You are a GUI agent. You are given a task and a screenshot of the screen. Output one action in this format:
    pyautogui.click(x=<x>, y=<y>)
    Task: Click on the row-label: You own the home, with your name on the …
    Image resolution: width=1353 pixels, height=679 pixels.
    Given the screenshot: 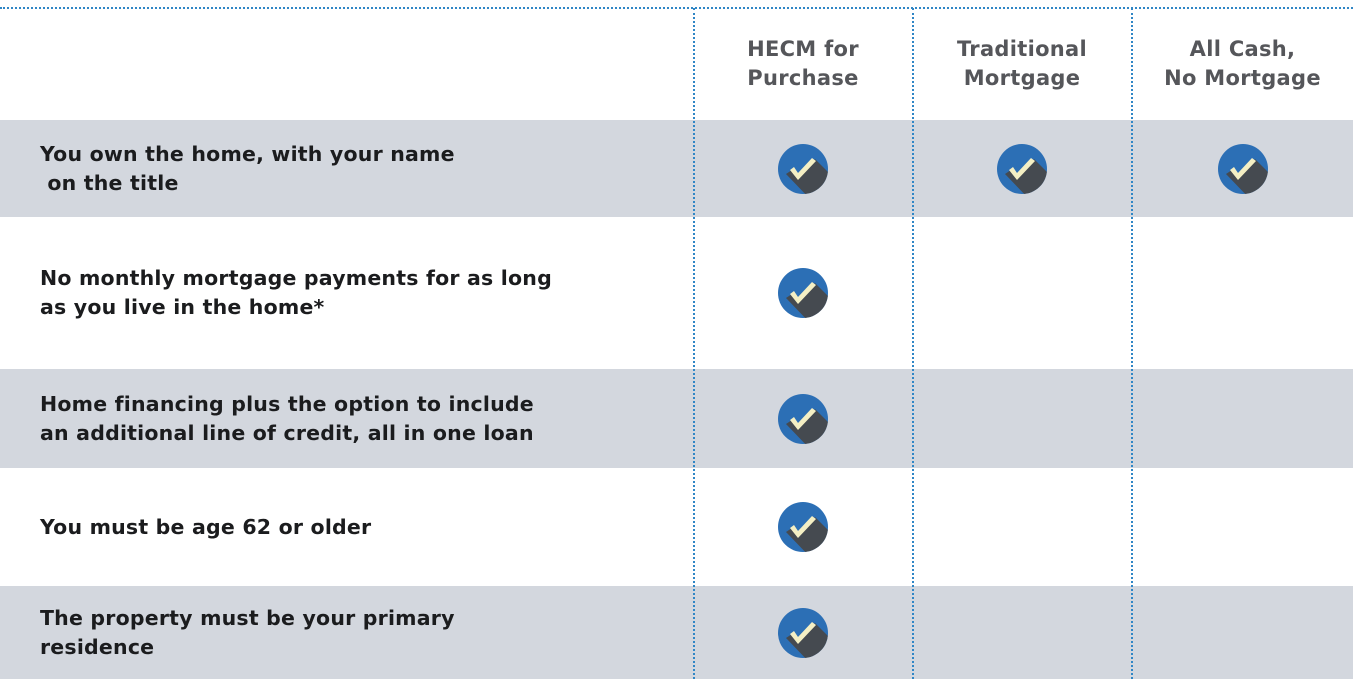 What is the action you would take?
    pyautogui.click(x=247, y=168)
    